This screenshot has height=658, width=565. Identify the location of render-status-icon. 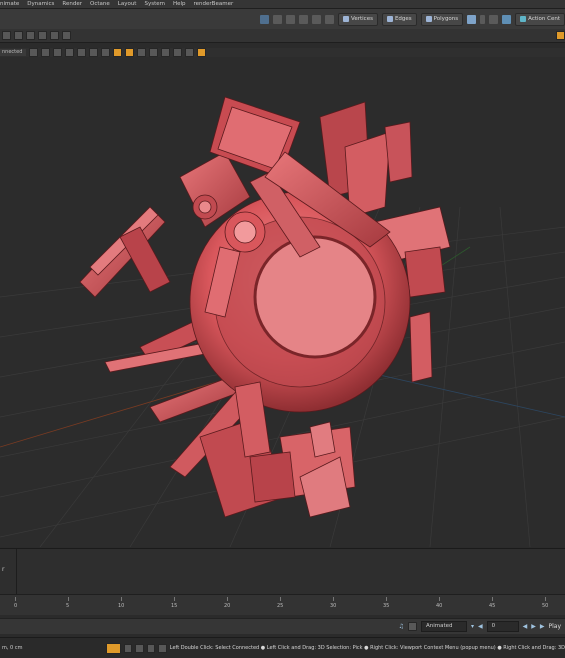
(114, 648).